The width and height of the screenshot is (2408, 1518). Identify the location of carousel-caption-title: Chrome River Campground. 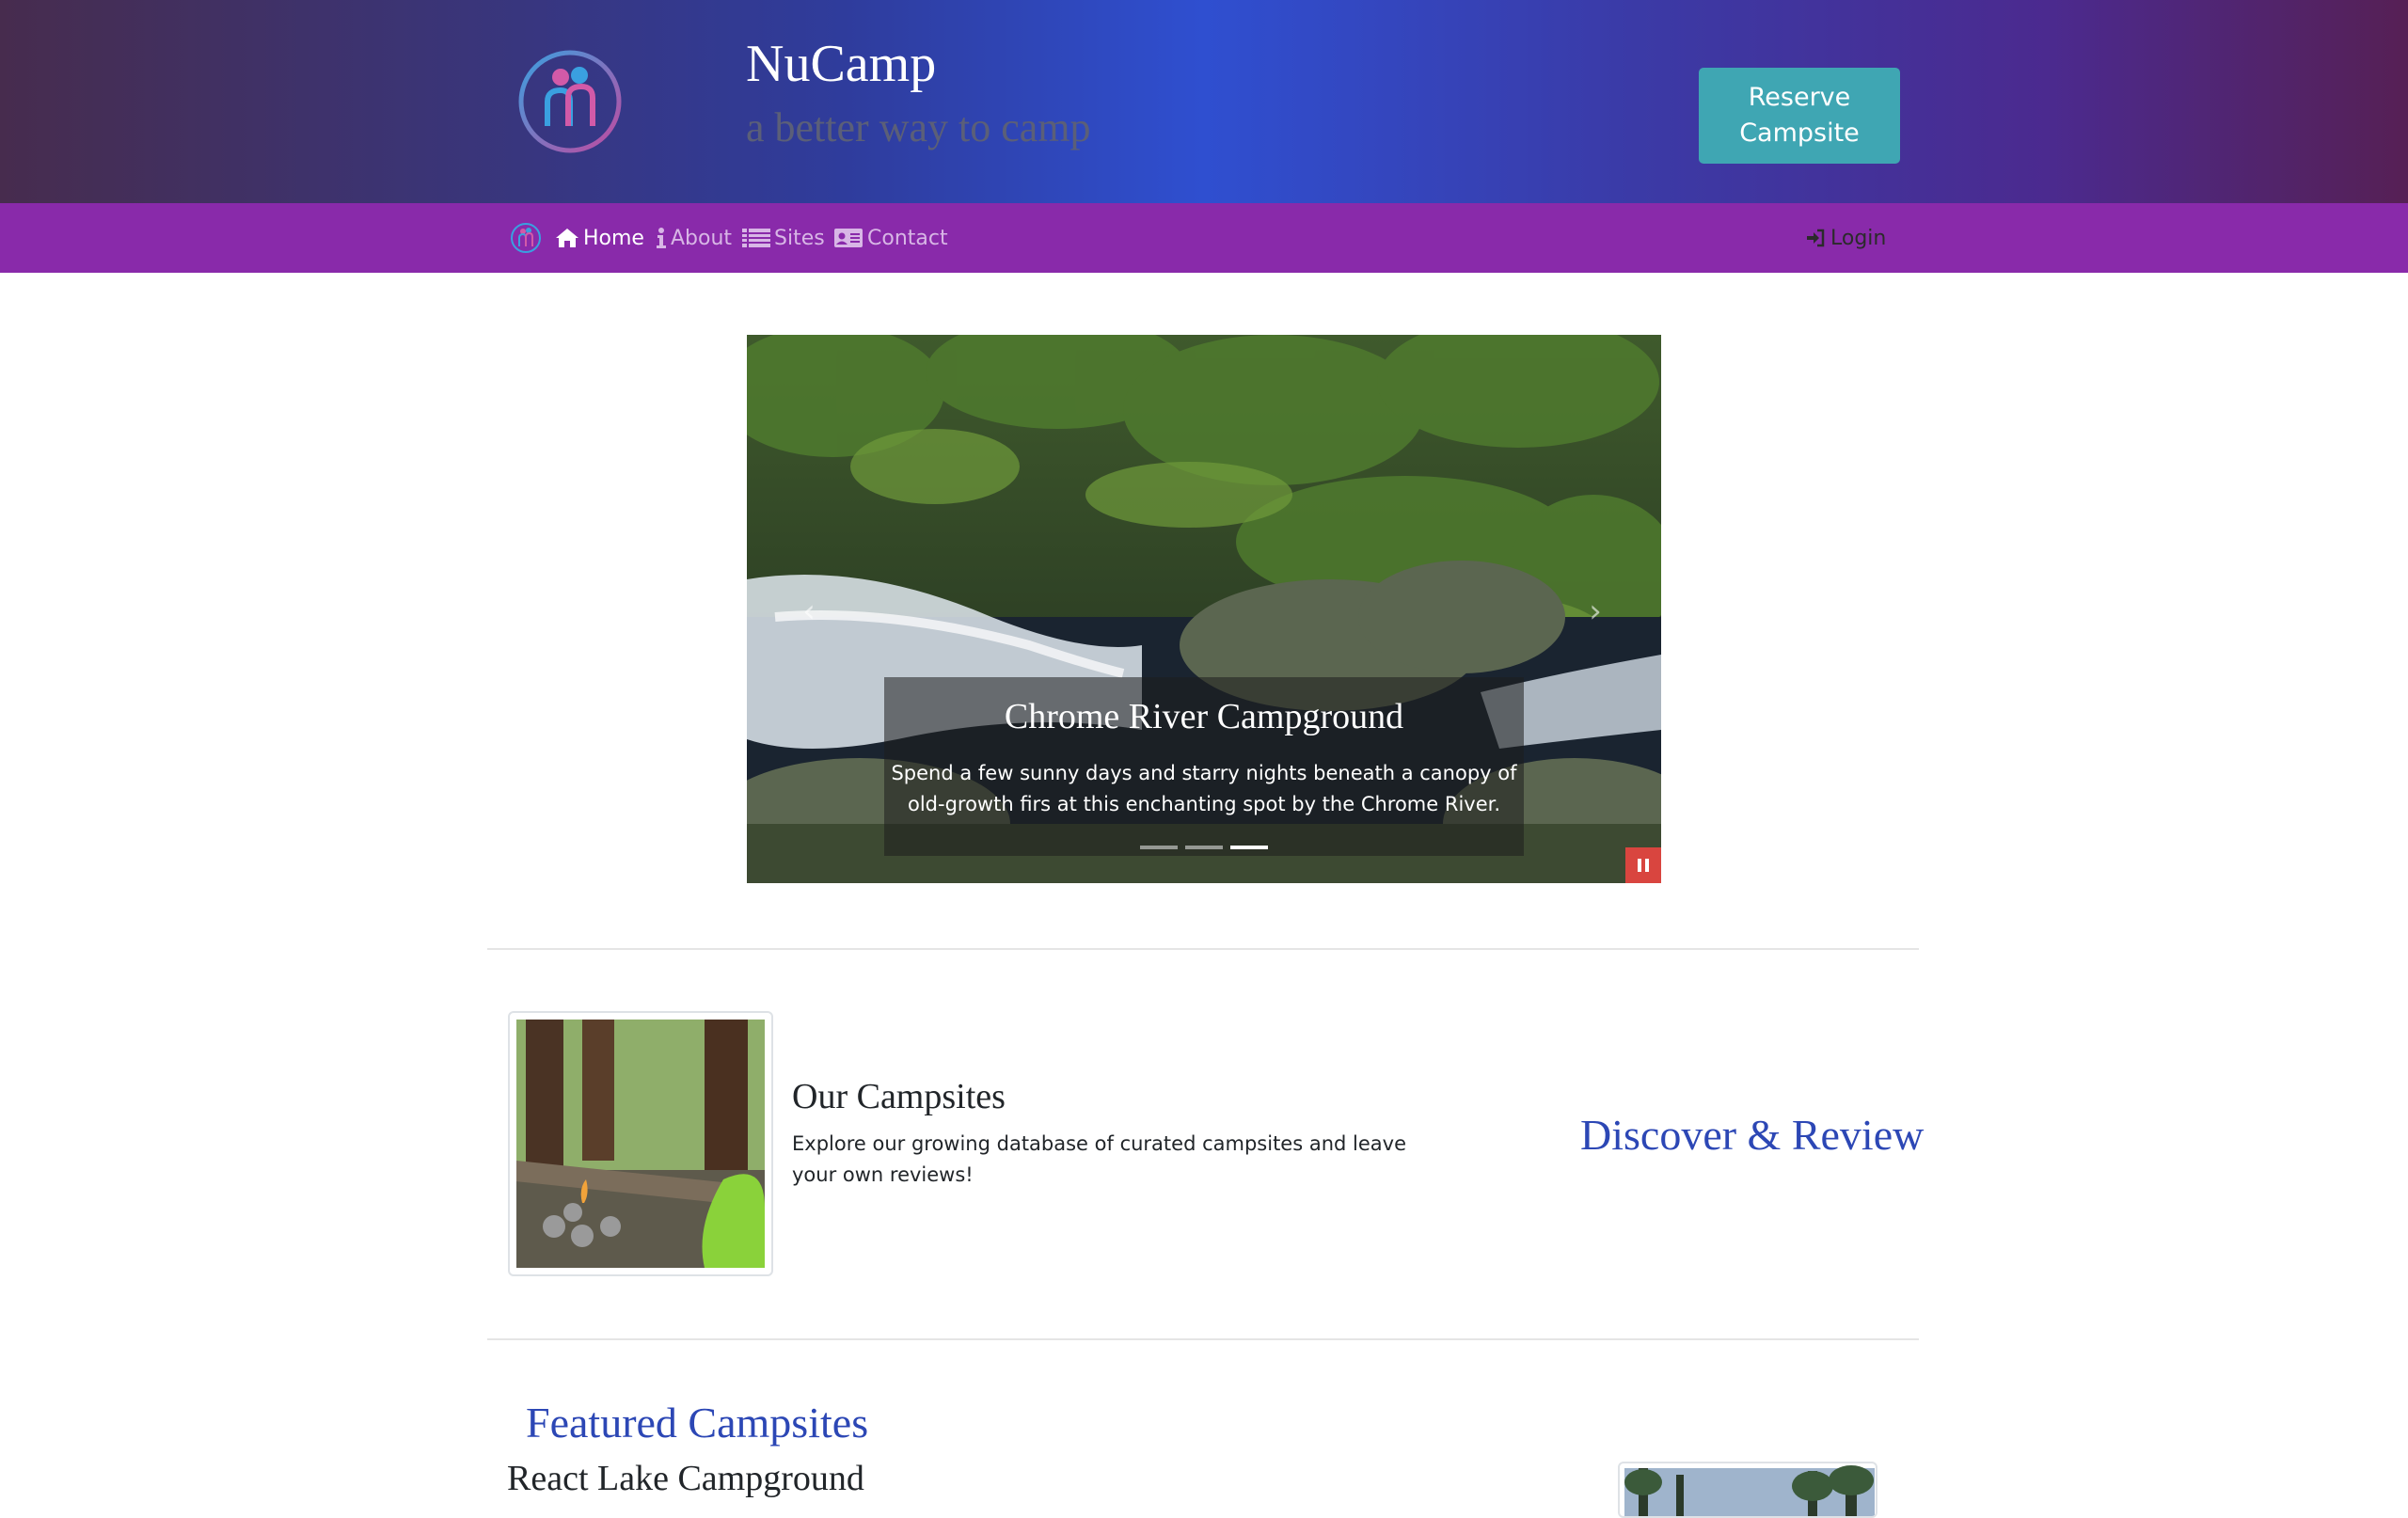
(1204, 717).